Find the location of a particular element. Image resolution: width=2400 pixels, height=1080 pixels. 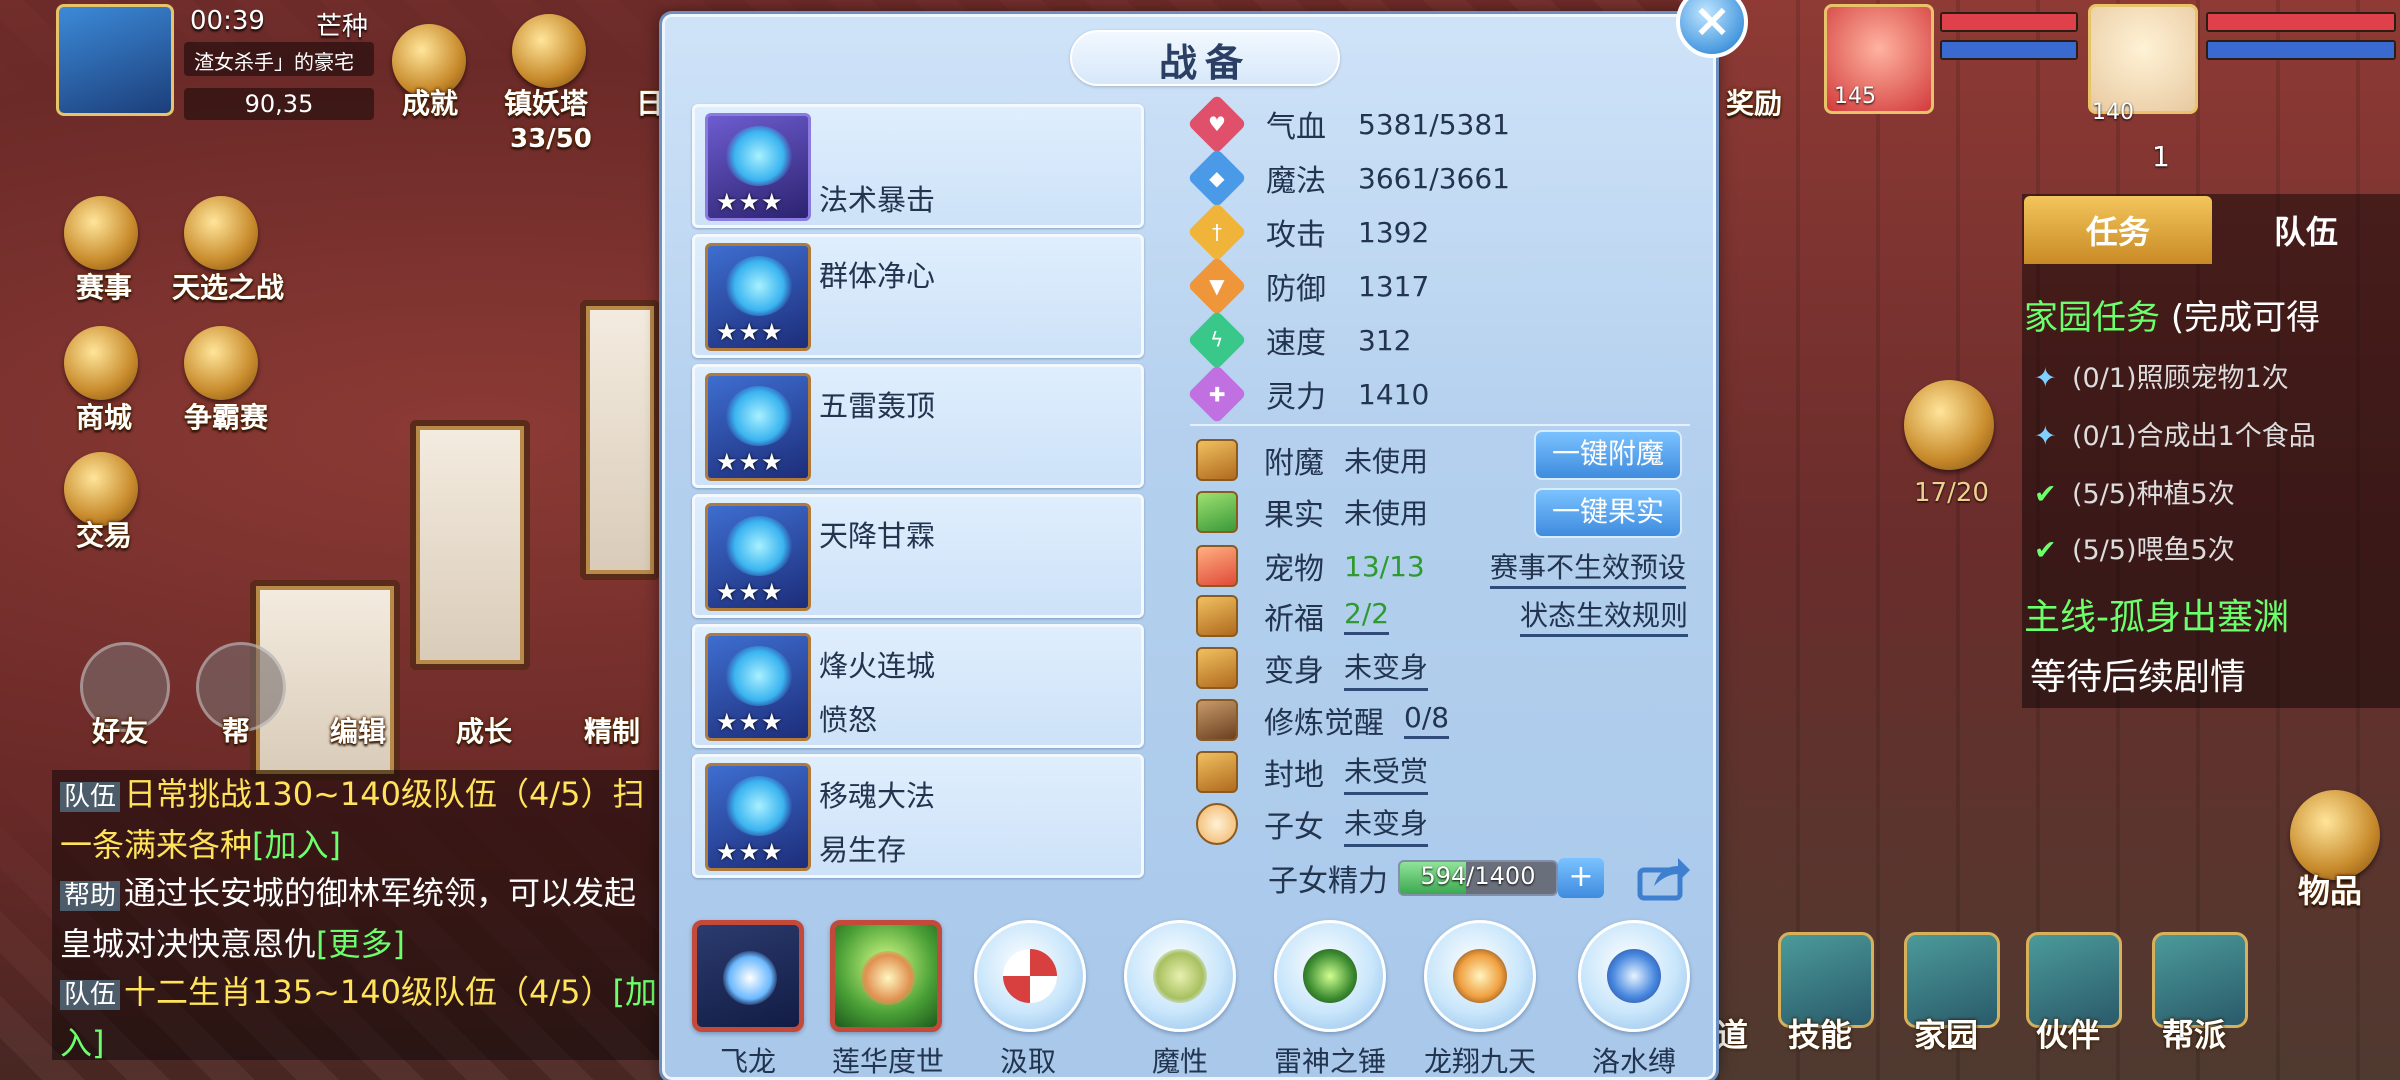

chat-text: 一条满来各种 is located at coordinates (156, 845).